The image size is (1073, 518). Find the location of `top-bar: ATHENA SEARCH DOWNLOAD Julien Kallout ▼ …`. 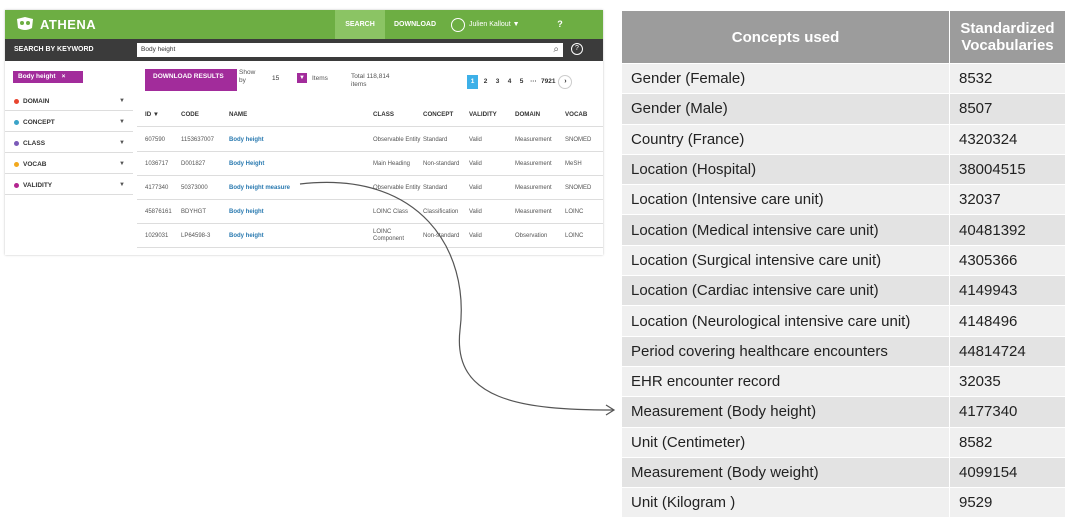

top-bar: ATHENA SEARCH DOWNLOAD Julien Kallout ▼ … is located at coordinates (304, 24).